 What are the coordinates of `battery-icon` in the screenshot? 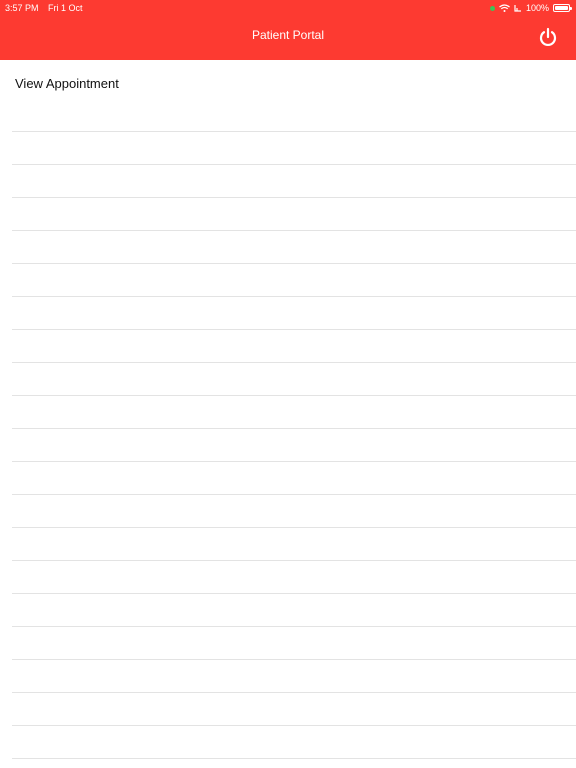 It's located at (562, 8).